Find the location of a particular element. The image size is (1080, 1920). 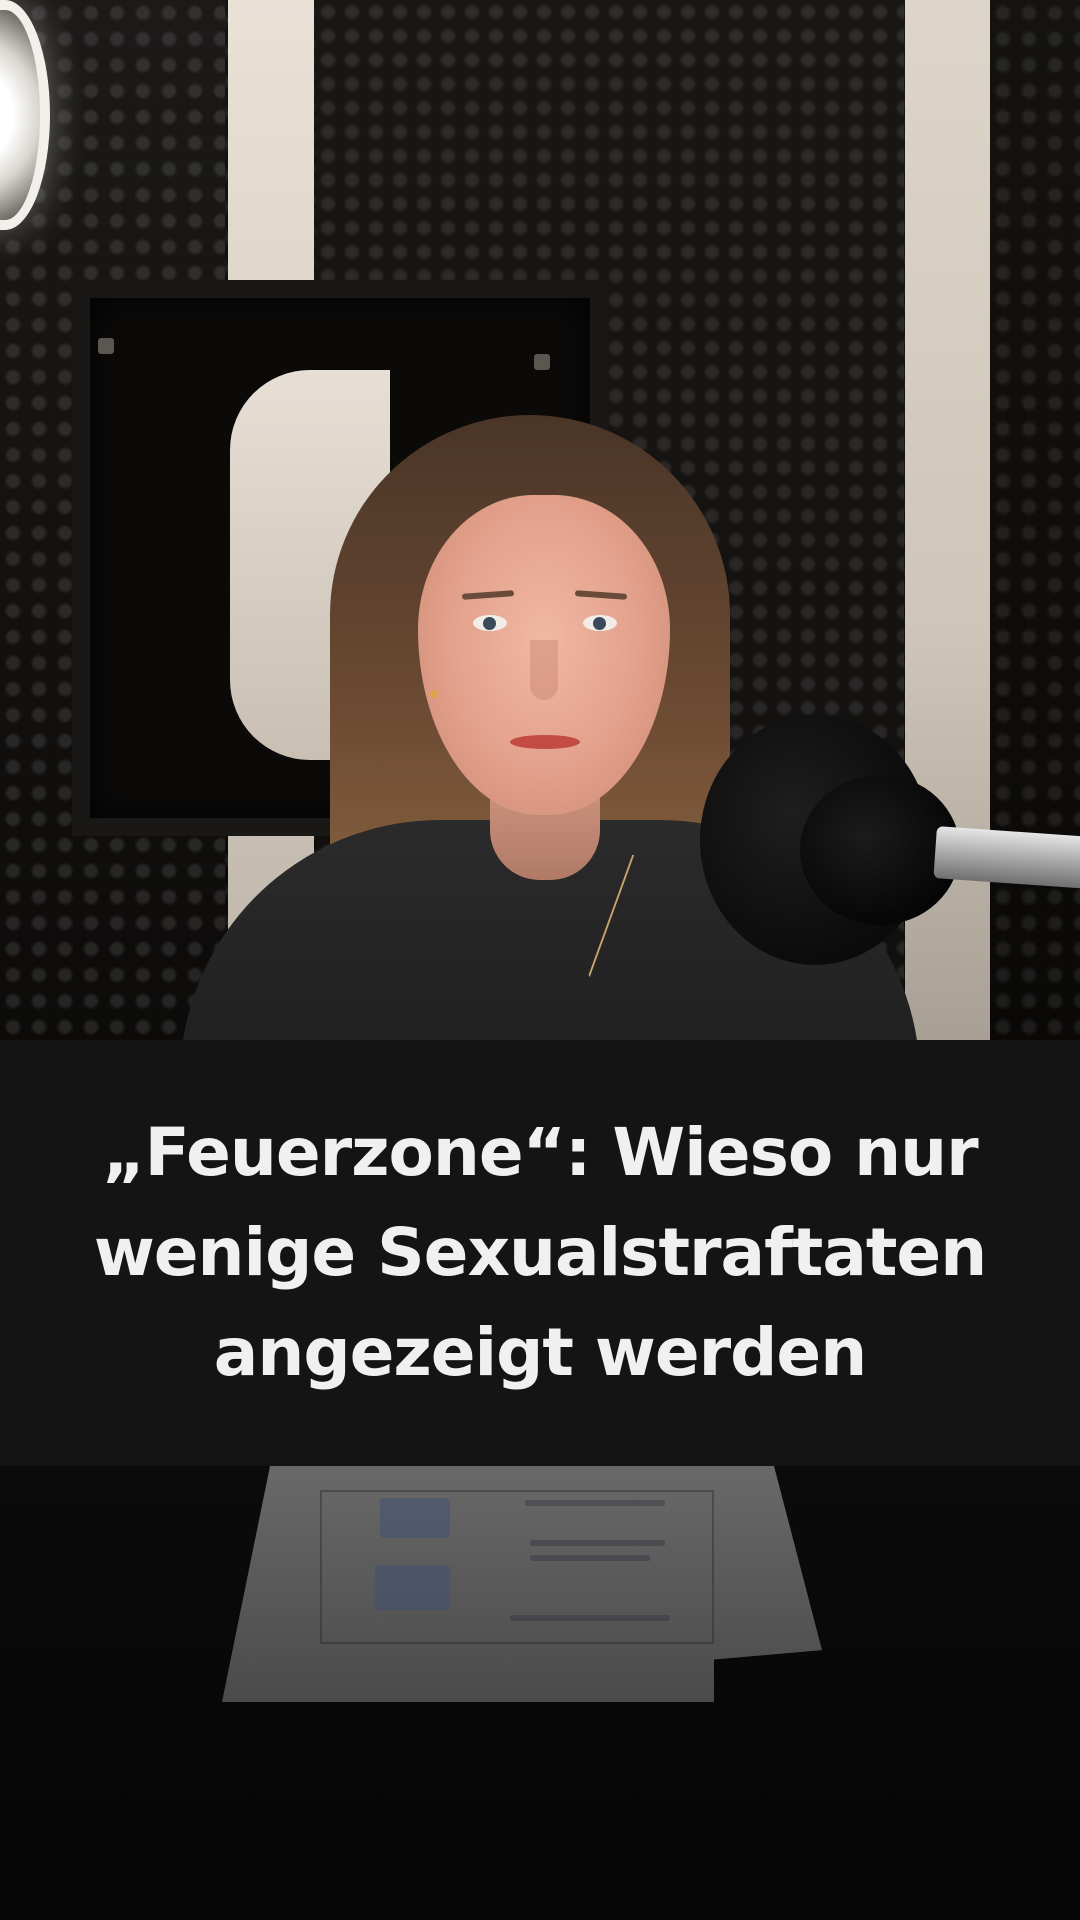

nose is located at coordinates (544, 670).